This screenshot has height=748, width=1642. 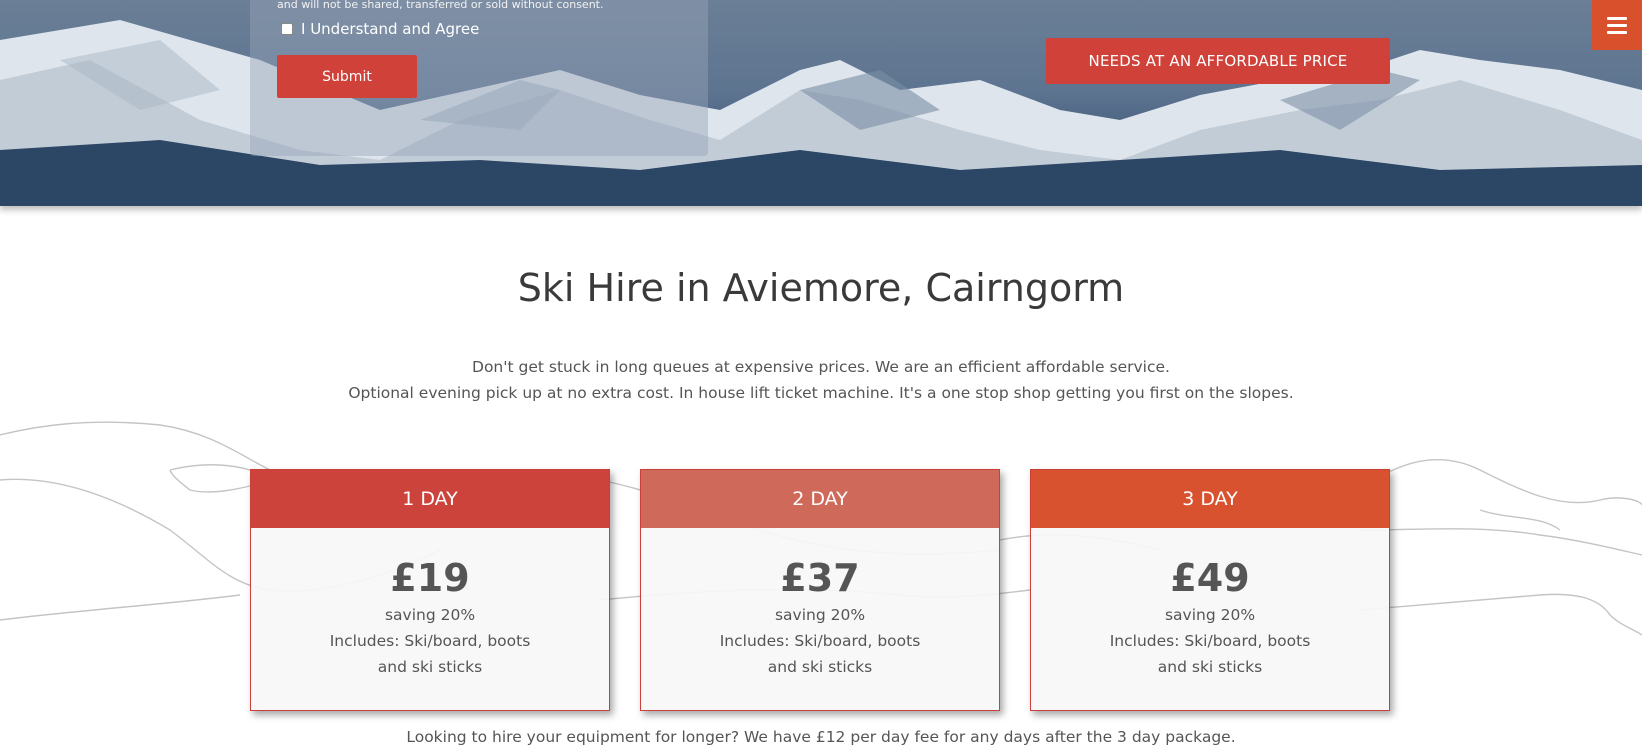 What do you see at coordinates (1210, 578) in the screenshot?
I see `card-price: £49` at bounding box center [1210, 578].